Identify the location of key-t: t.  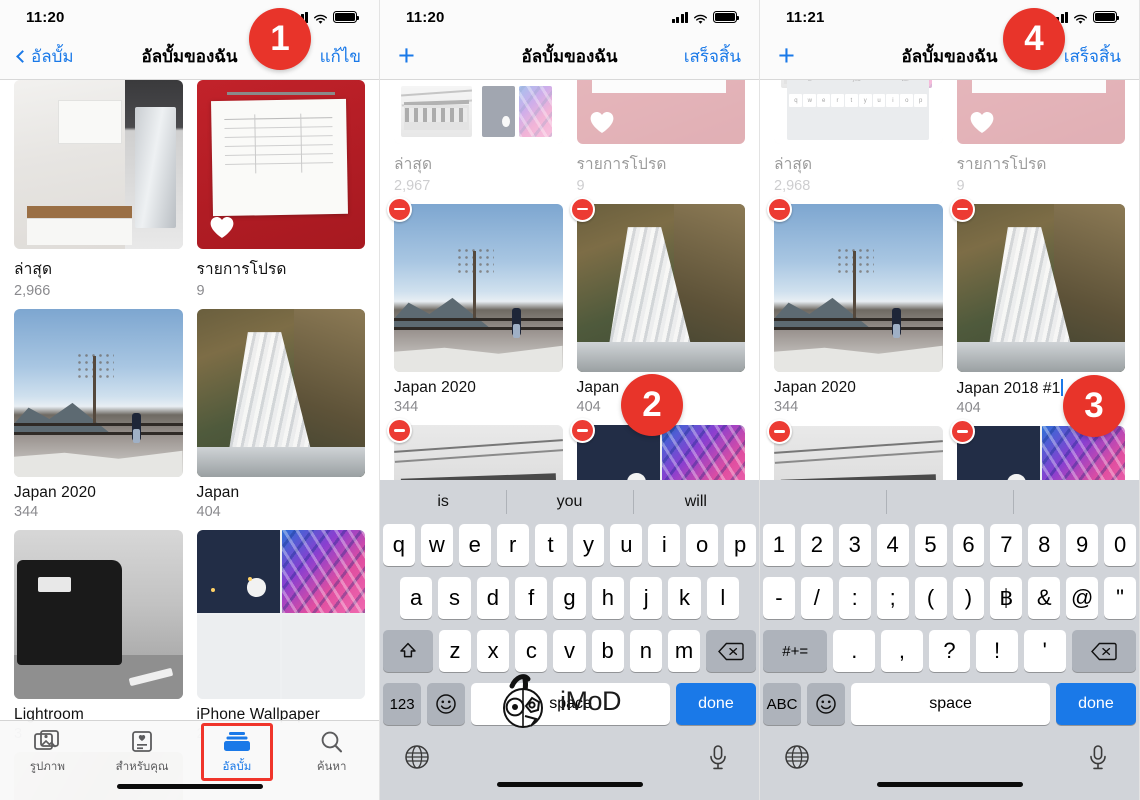
(550, 545).